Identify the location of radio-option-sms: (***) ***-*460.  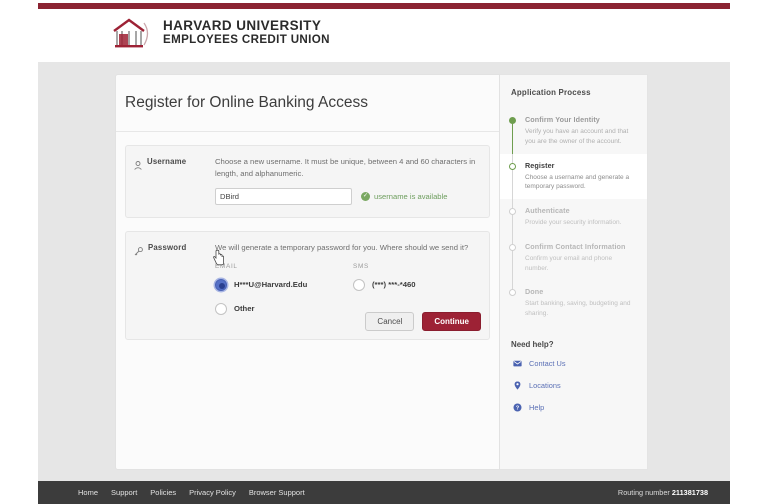
(428, 284).